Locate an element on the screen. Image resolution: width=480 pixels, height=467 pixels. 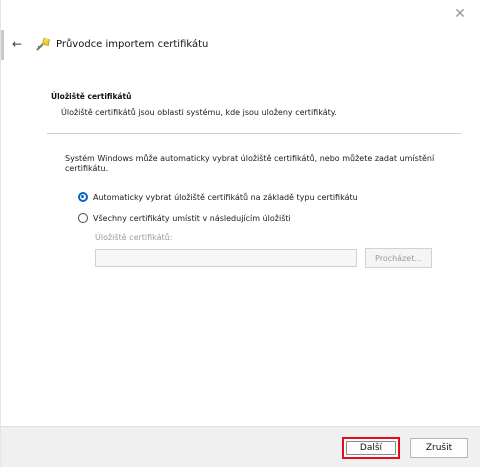
cancel-button: Zrušit is located at coordinates (439, 448).